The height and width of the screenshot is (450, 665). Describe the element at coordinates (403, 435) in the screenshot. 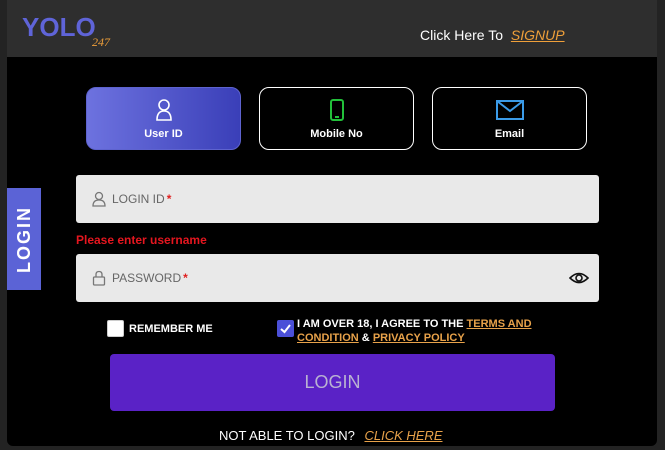

I see `click-here-link: CLICK HERE` at that location.